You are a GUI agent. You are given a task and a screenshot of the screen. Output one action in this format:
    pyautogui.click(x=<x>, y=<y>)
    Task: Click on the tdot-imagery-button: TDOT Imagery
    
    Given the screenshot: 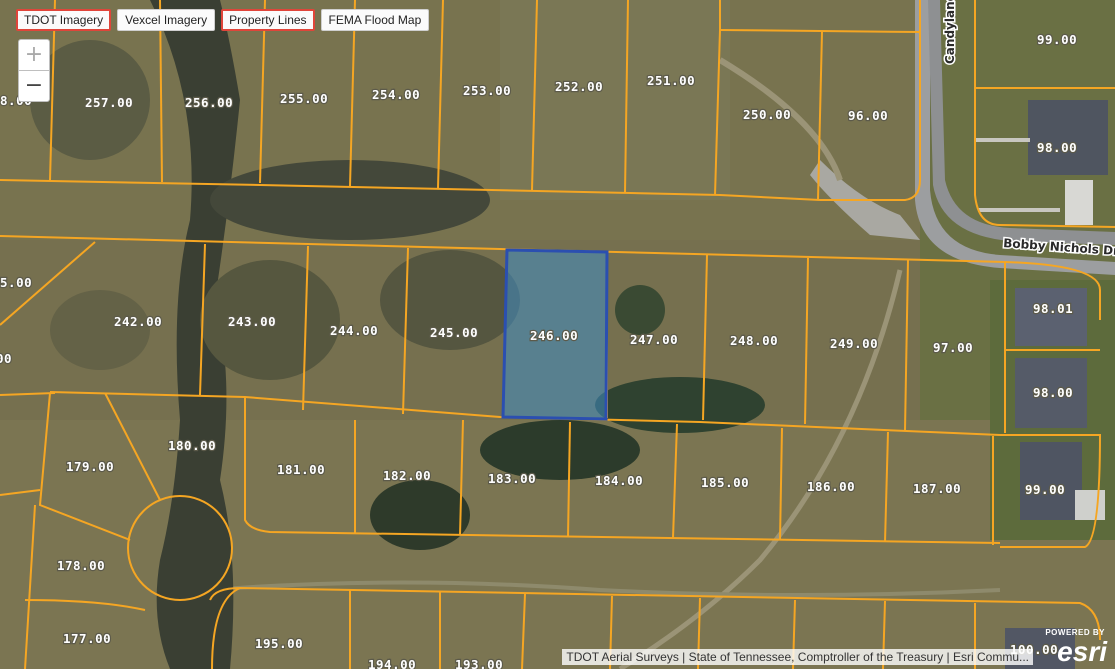 What is the action you would take?
    pyautogui.click(x=64, y=20)
    